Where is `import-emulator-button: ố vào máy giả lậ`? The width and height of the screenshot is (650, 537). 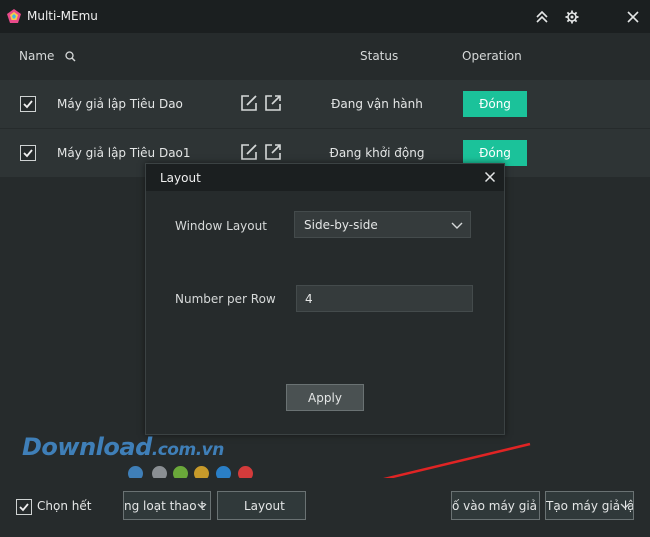 import-emulator-button: ố vào máy giả lậ is located at coordinates (495, 505).